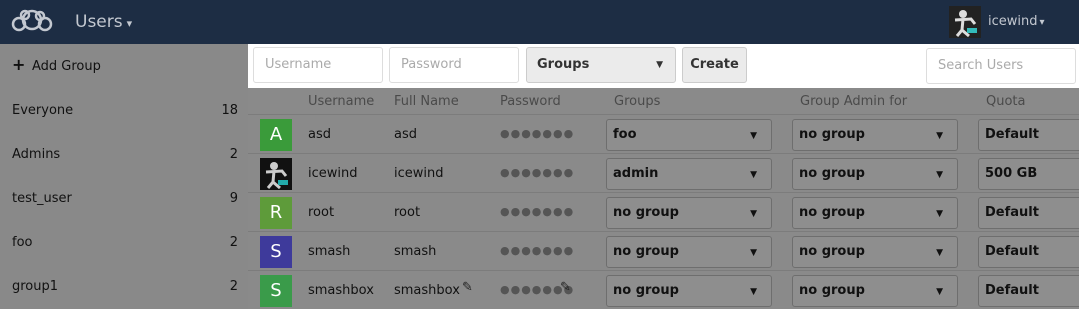  I want to click on sidebar-item-everyone: Everyone 18, so click(124, 110).